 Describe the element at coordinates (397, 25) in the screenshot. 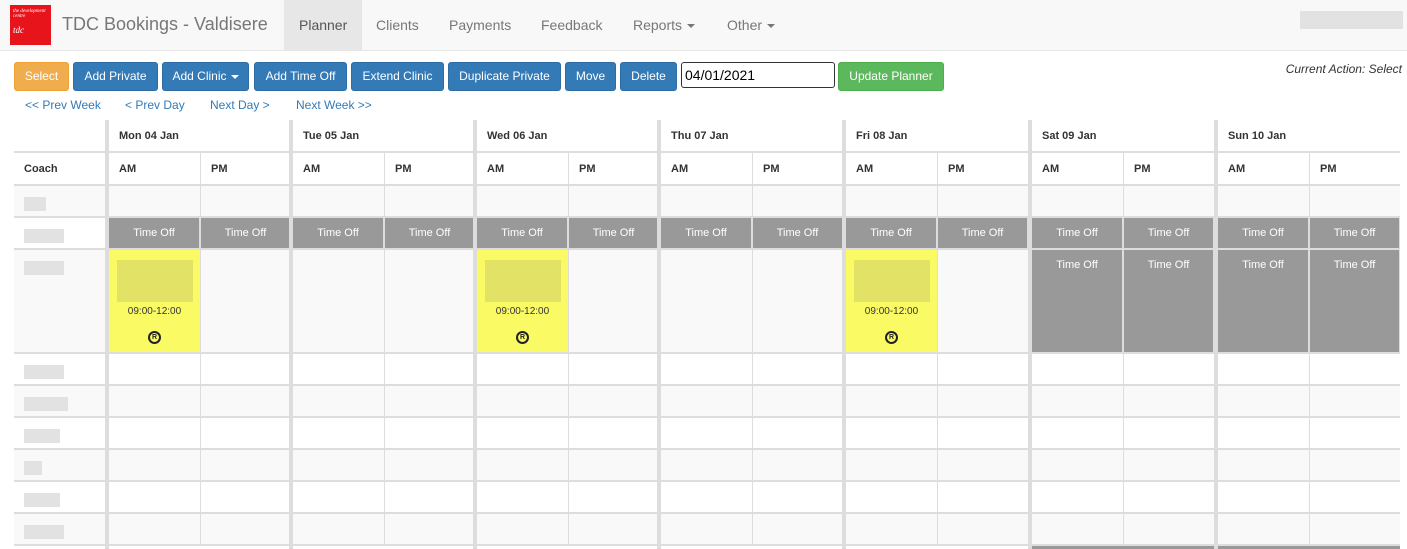

I see `nav-clients: Clients` at that location.